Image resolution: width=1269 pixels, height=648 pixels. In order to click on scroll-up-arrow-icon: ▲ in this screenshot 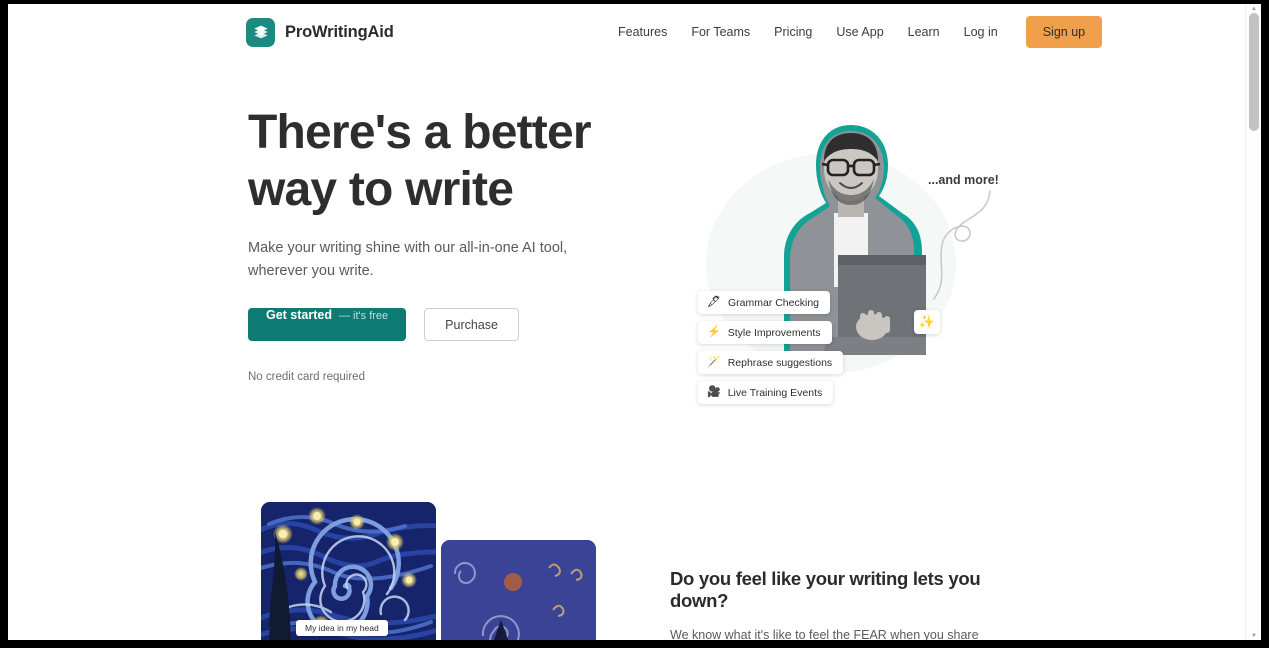, I will do `click(1253, 8)`.